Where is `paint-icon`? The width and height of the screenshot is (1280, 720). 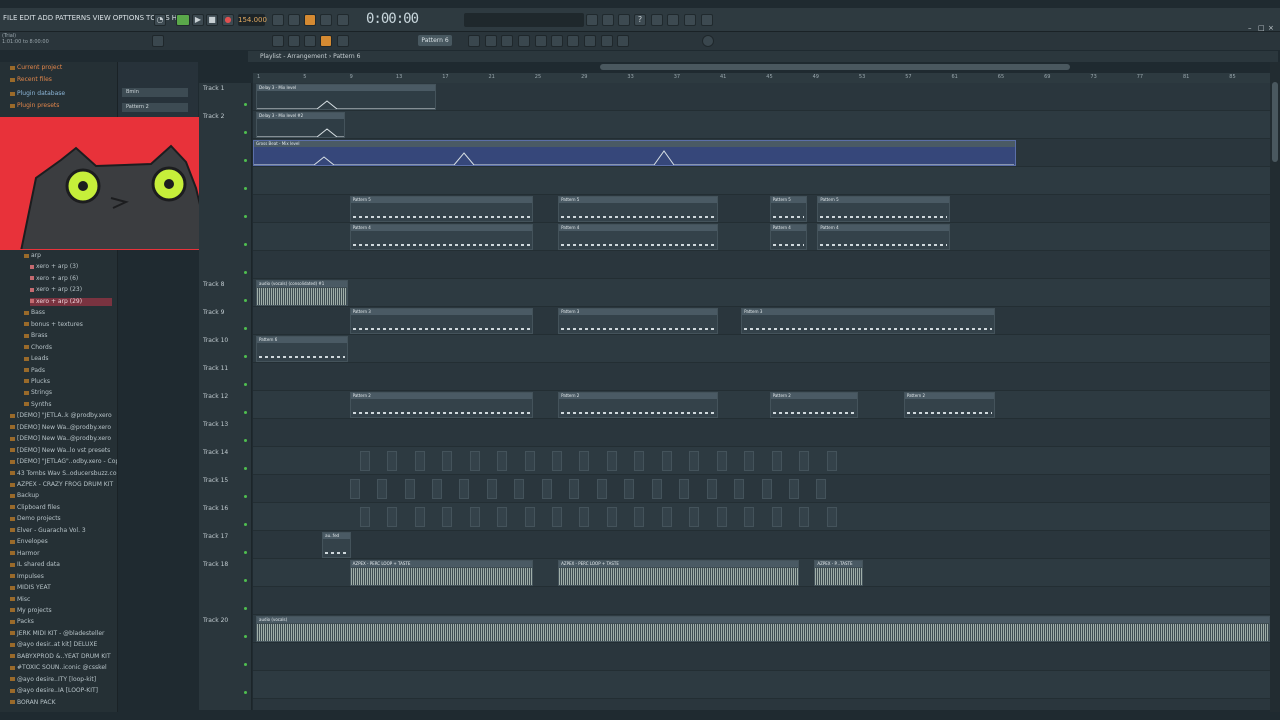 paint-icon is located at coordinates (326, 41).